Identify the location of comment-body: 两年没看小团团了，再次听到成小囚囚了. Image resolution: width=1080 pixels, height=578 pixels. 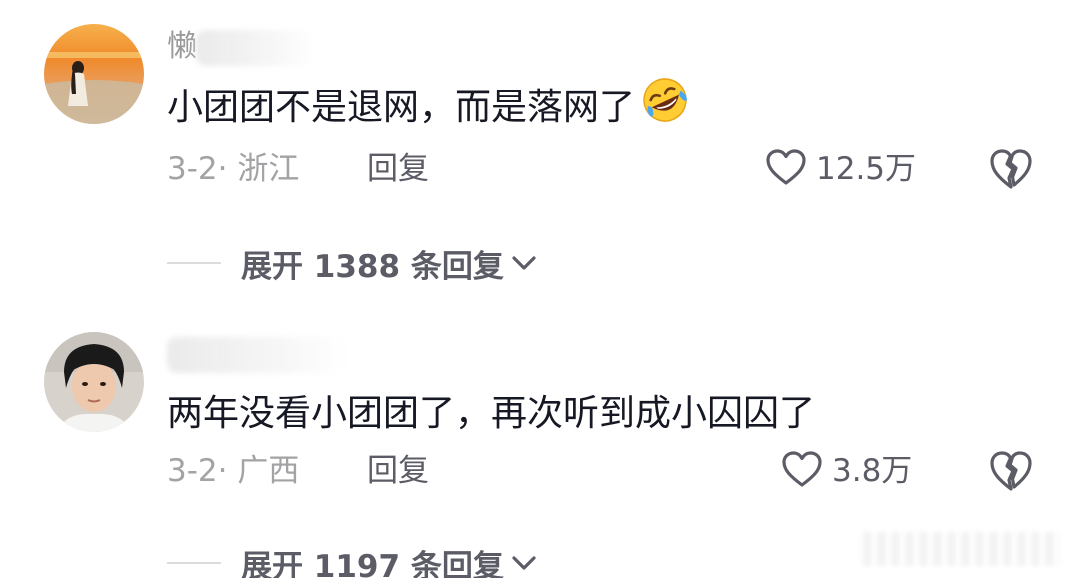
(491, 413).